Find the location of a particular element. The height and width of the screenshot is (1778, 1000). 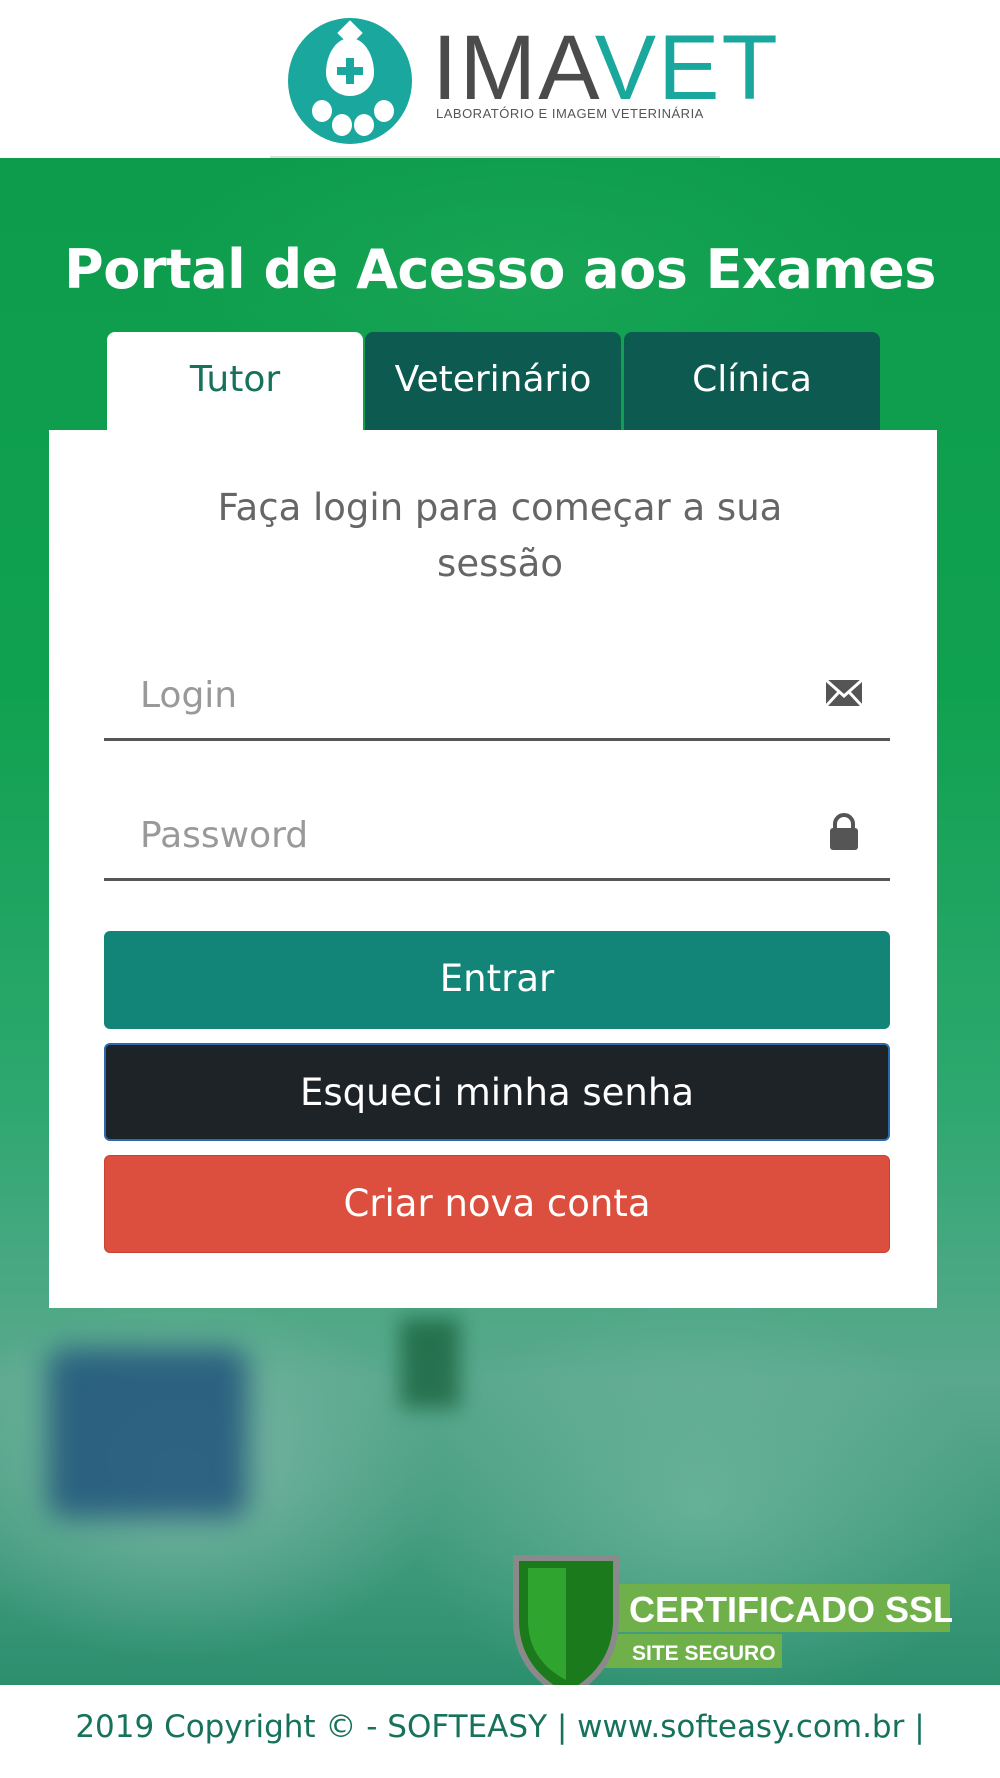

paw-drop-logo-icon is located at coordinates (350, 81).